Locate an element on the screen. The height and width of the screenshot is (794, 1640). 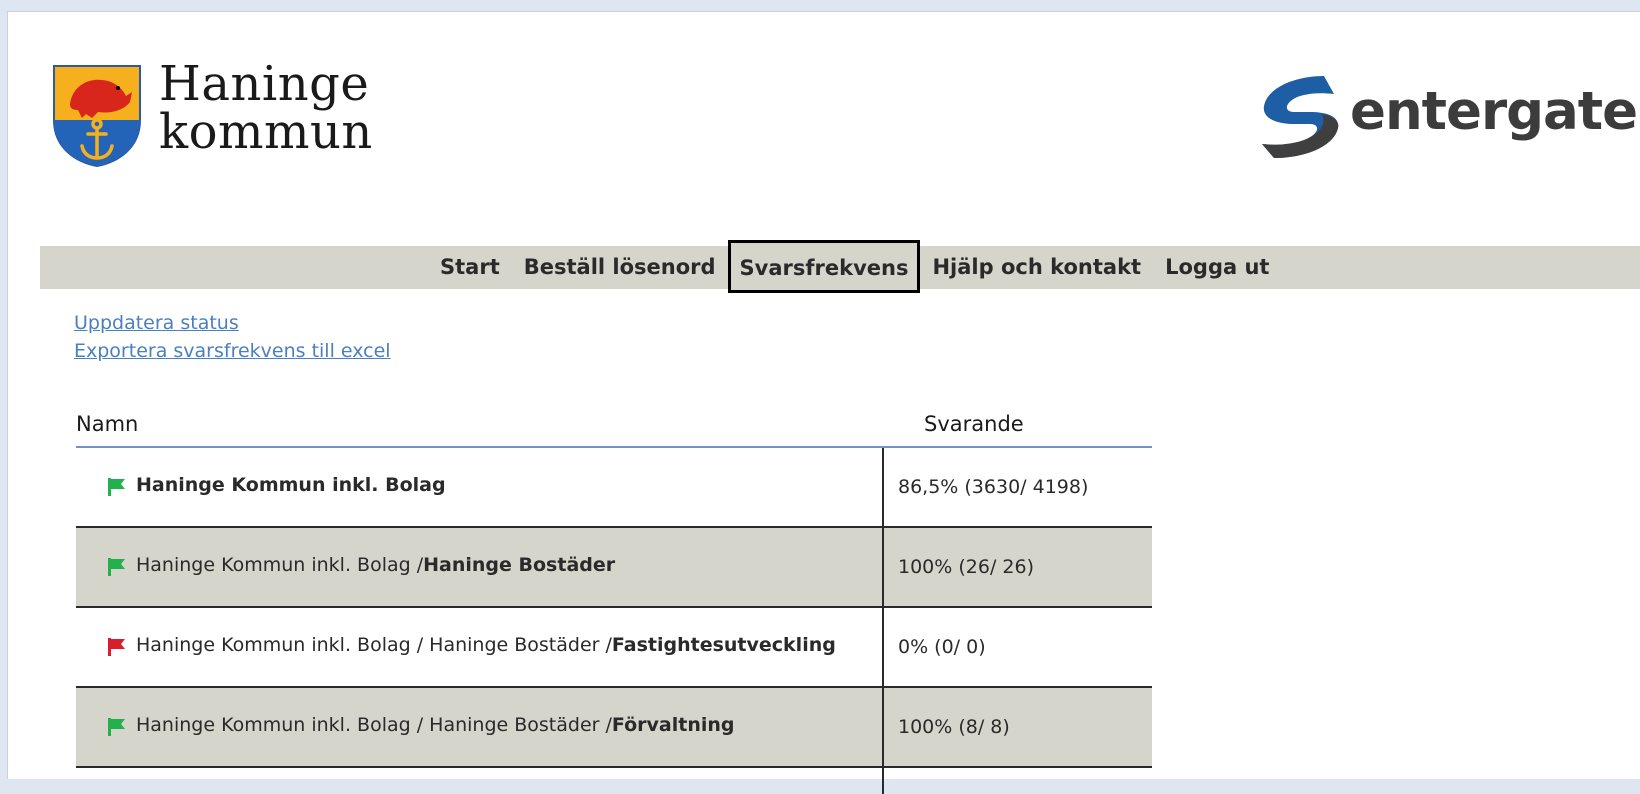
table-row is located at coordinates (614, 781).